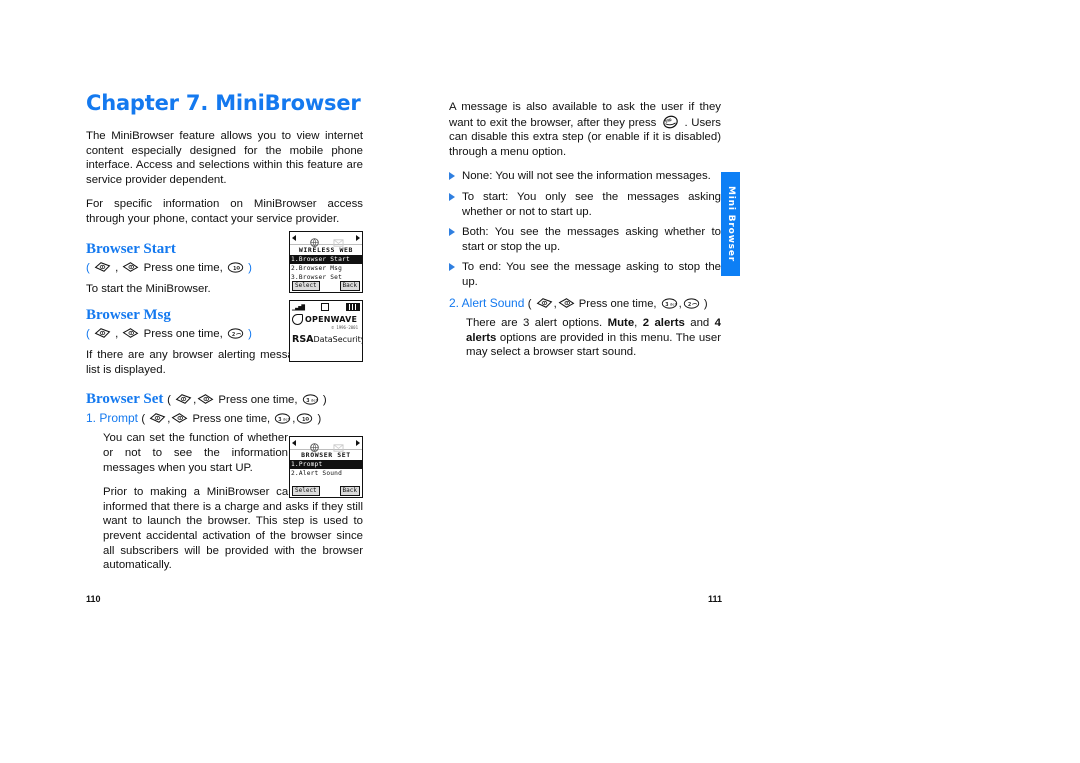 The width and height of the screenshot is (1080, 763). I want to click on phone-menu-row: 2.Alert Sound, so click(317, 473).